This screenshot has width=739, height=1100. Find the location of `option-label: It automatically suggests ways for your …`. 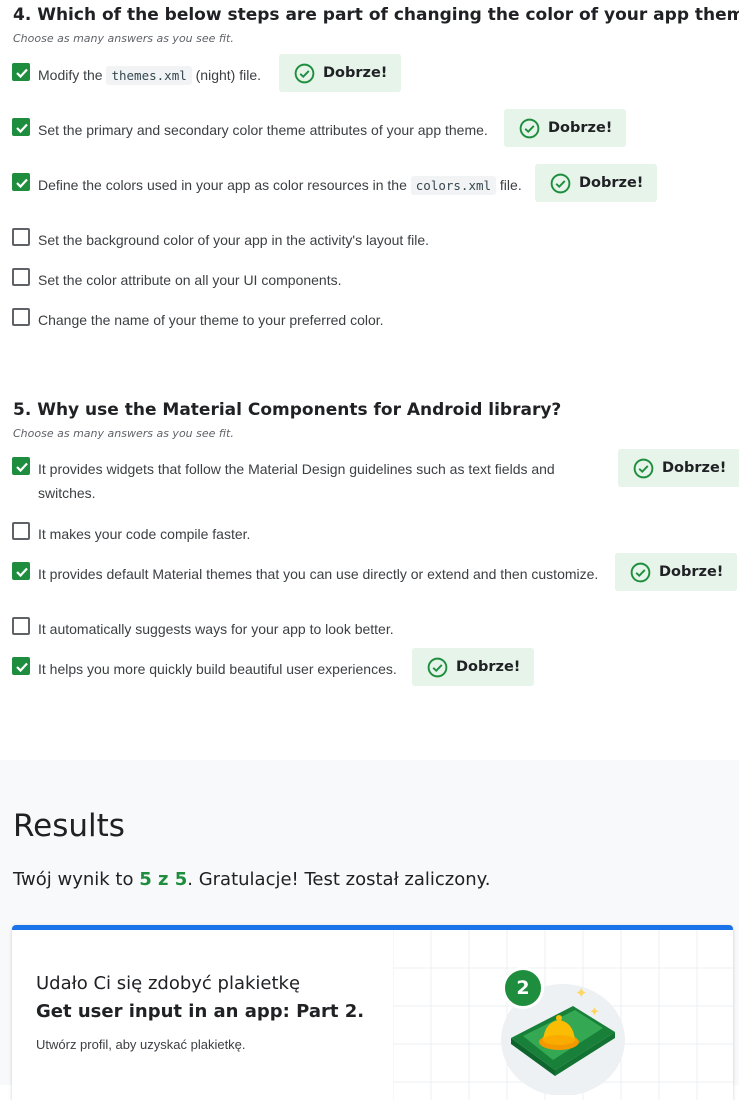

option-label: It automatically suggests ways for your … is located at coordinates (216, 629).